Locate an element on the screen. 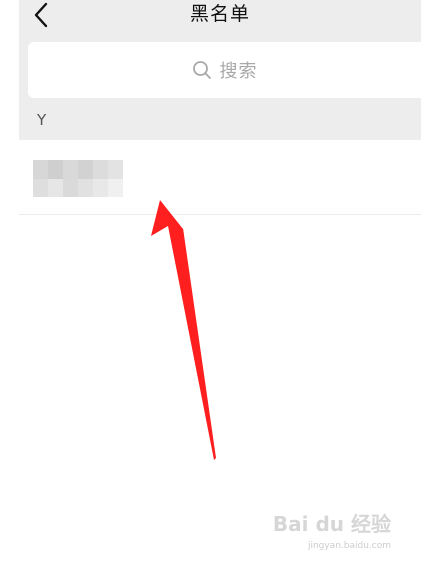 This screenshot has width=421, height=561. section-header-y: Y is located at coordinates (220, 120).